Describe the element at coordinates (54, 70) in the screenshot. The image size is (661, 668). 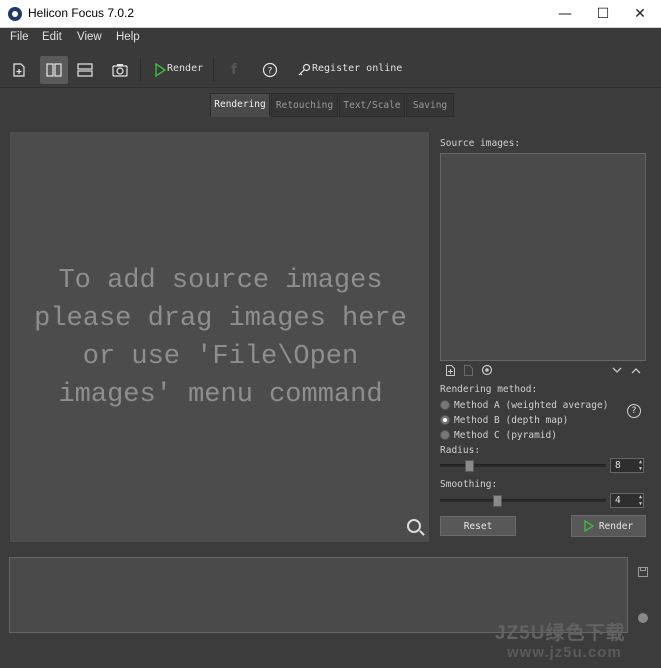
I see `layout-side-by-side-icon` at that location.